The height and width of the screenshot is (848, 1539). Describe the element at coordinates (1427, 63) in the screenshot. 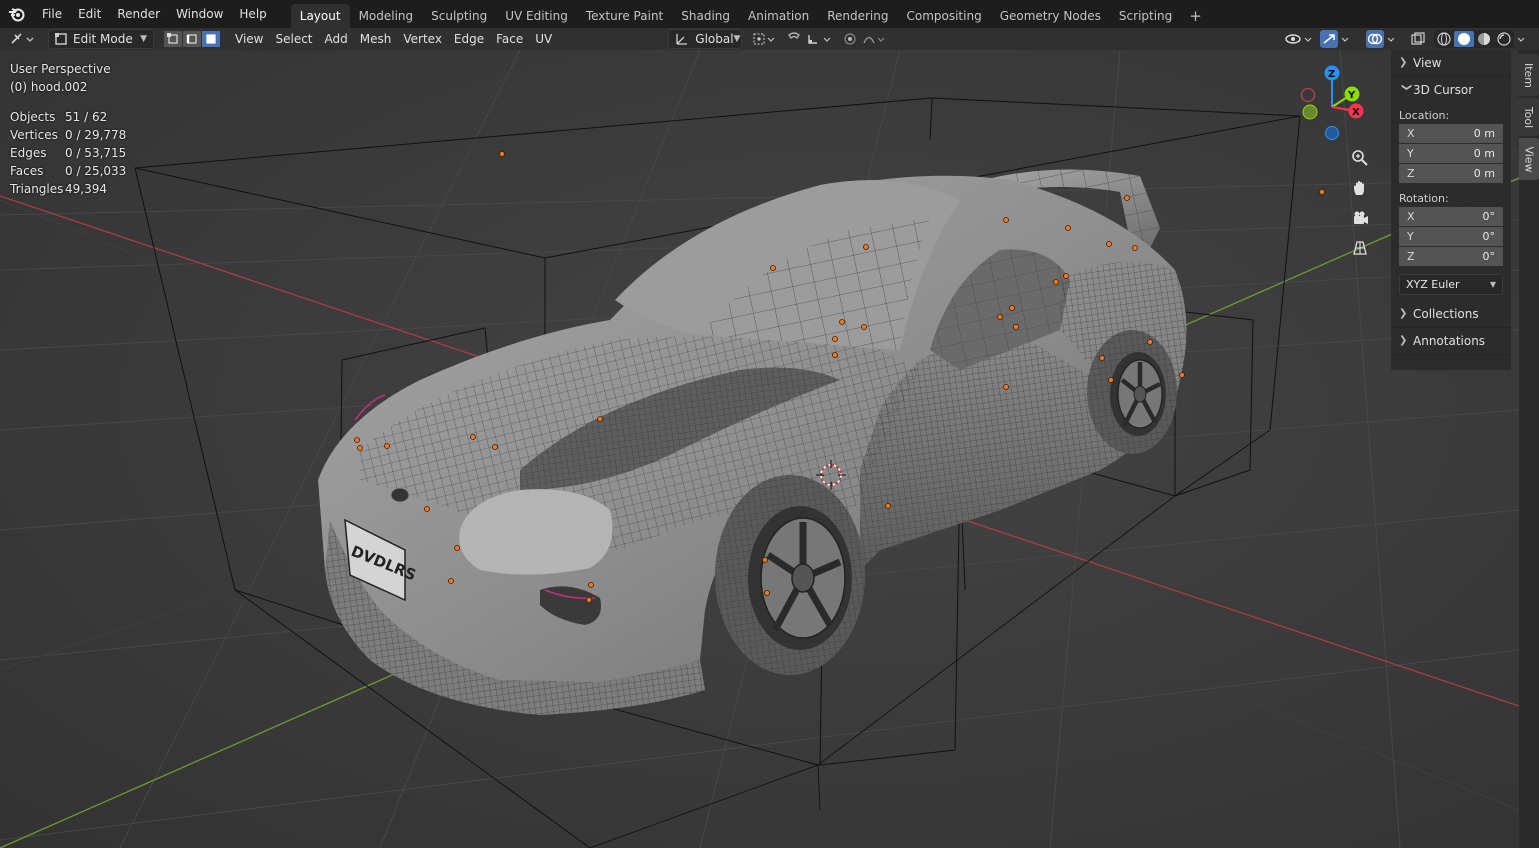

I see `panel-view-label: View` at that location.